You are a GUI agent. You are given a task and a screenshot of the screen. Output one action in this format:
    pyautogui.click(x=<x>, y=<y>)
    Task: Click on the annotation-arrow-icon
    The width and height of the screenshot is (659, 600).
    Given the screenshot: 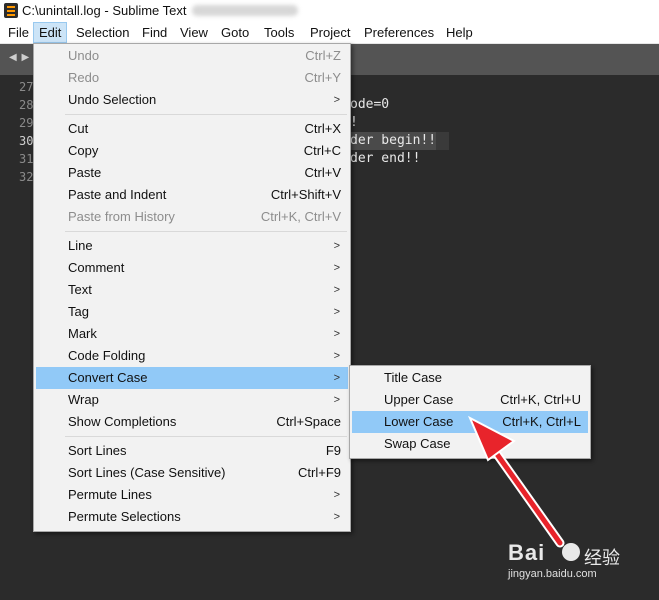 What is the action you would take?
    pyautogui.click(x=516, y=481)
    